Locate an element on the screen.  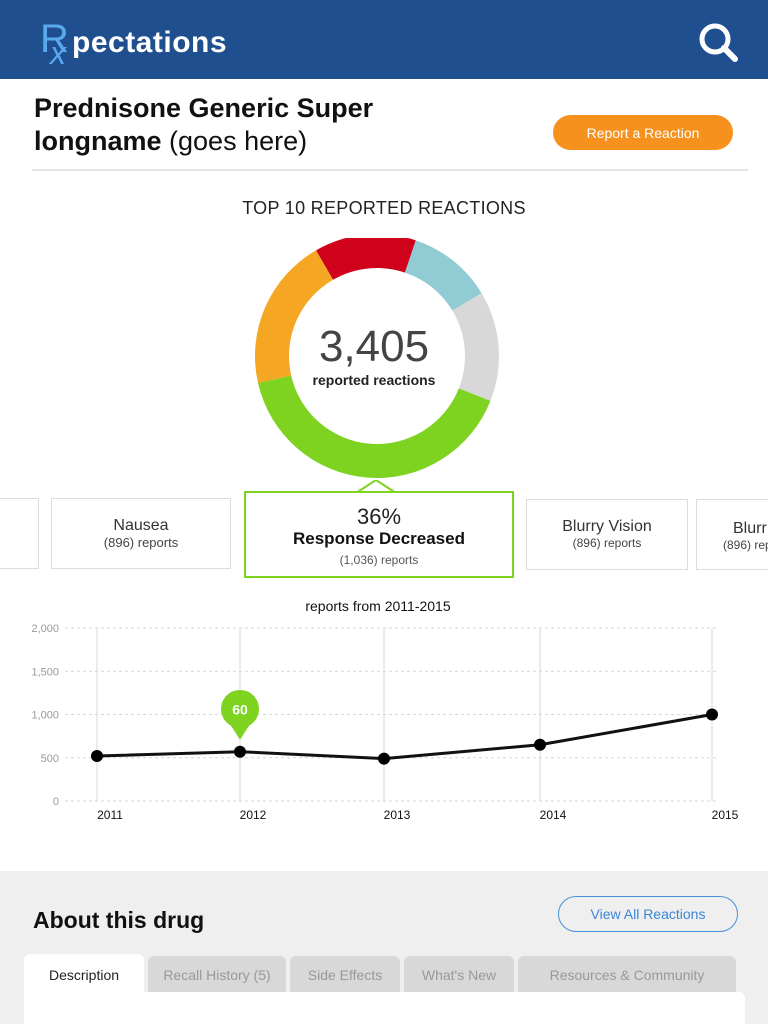
reaction-card-count: (896) rep is located at coordinates (745, 545).